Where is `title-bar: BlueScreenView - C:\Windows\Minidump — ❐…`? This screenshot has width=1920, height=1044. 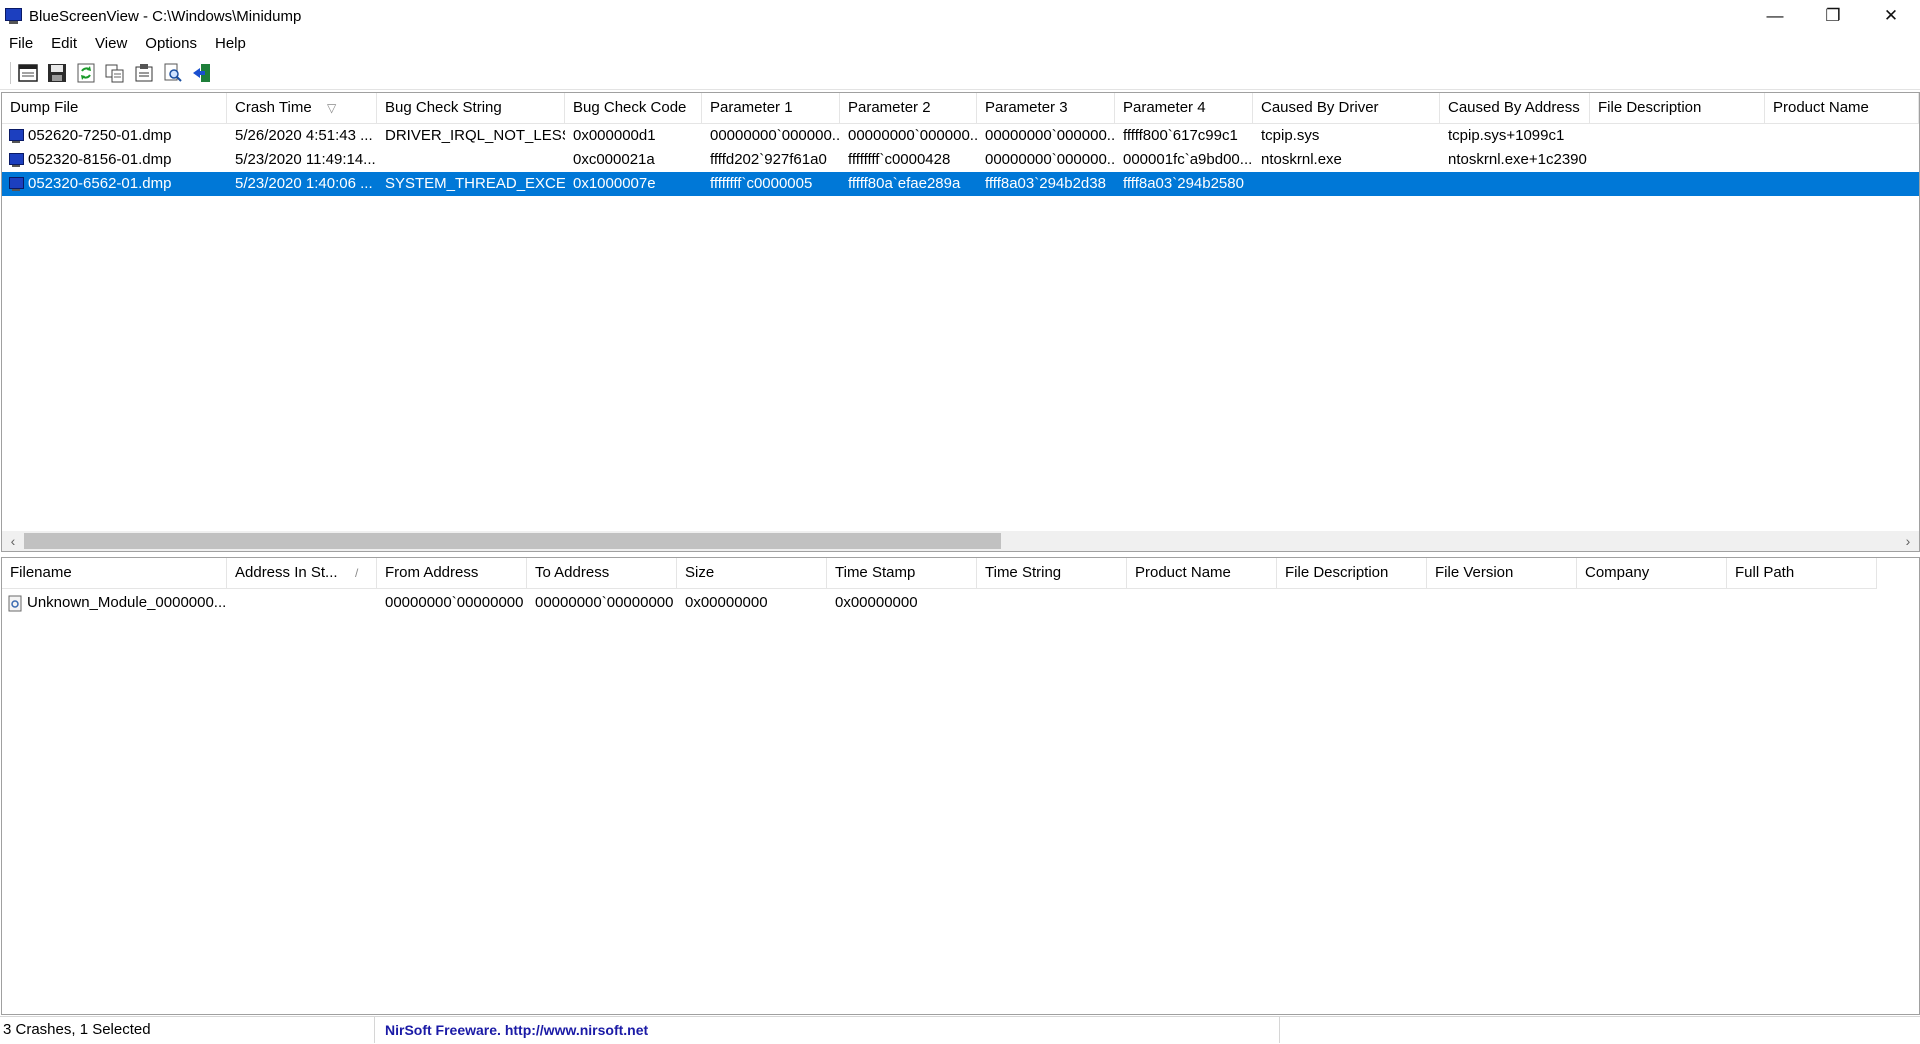 title-bar: BlueScreenView - C:\Windows\Minidump — ❐… is located at coordinates (960, 16).